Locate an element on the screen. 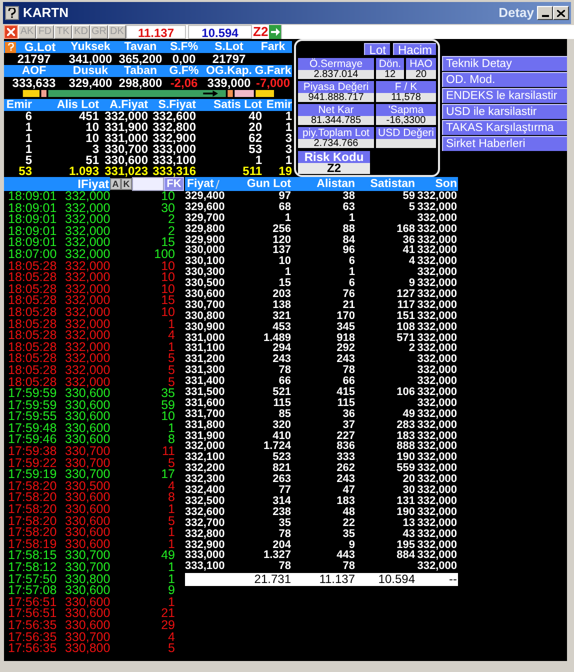  price-cell-text: 330,700 is located at coordinates (88, 464).